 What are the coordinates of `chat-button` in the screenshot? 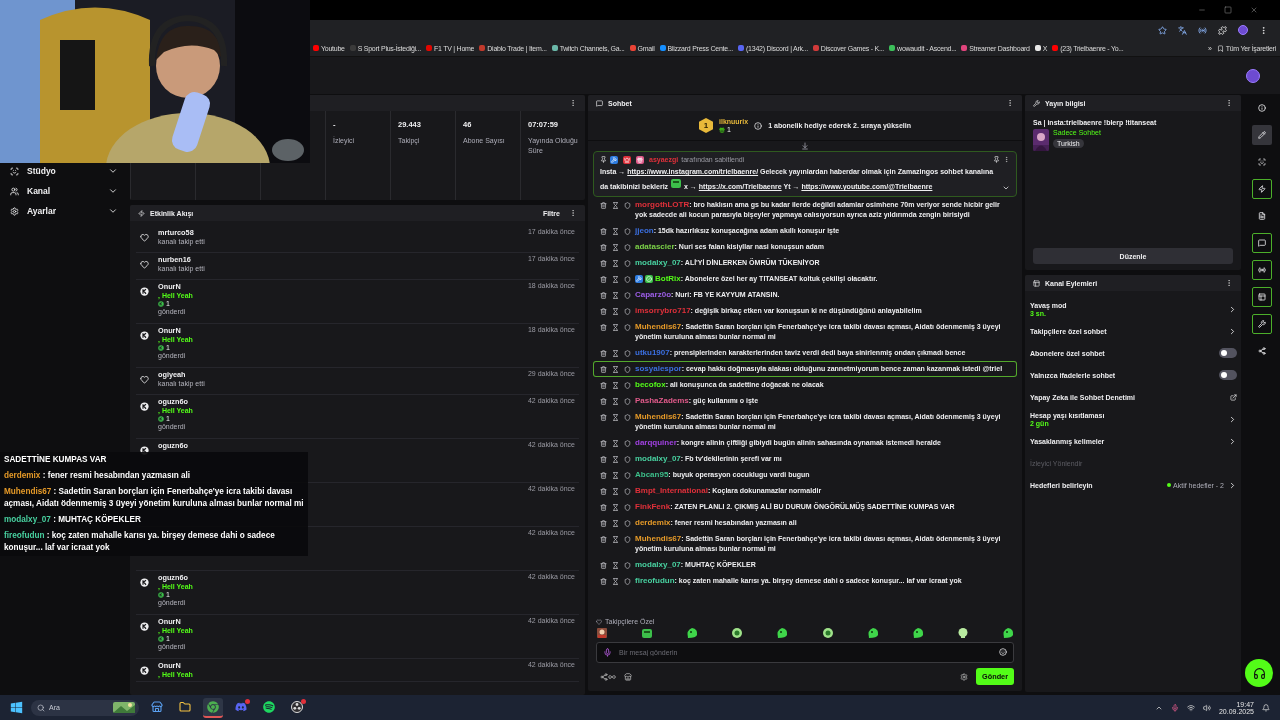 It's located at (1262, 243).